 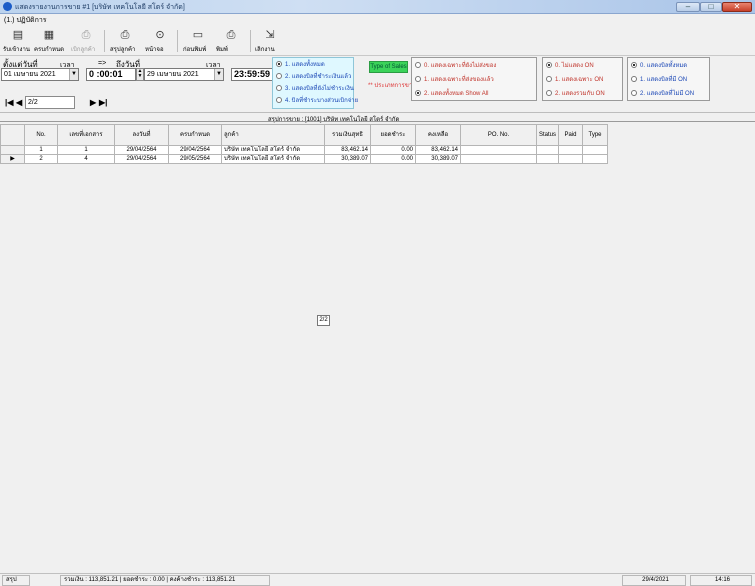 What do you see at coordinates (659, 65) in the screenshot?
I see `radio-all-bills: 0. แสดงบิลทั้งหมด` at bounding box center [659, 65].